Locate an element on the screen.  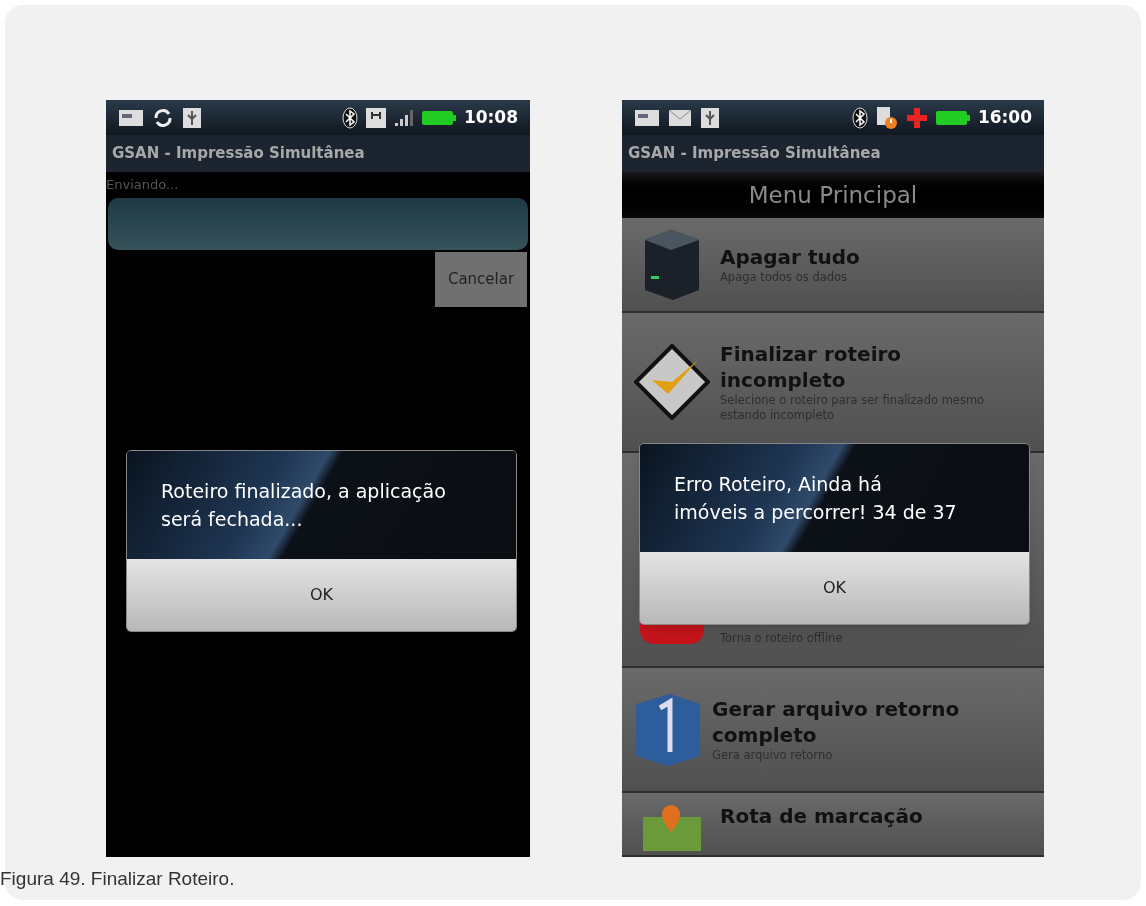
network-icon is located at coordinates (375, 117).